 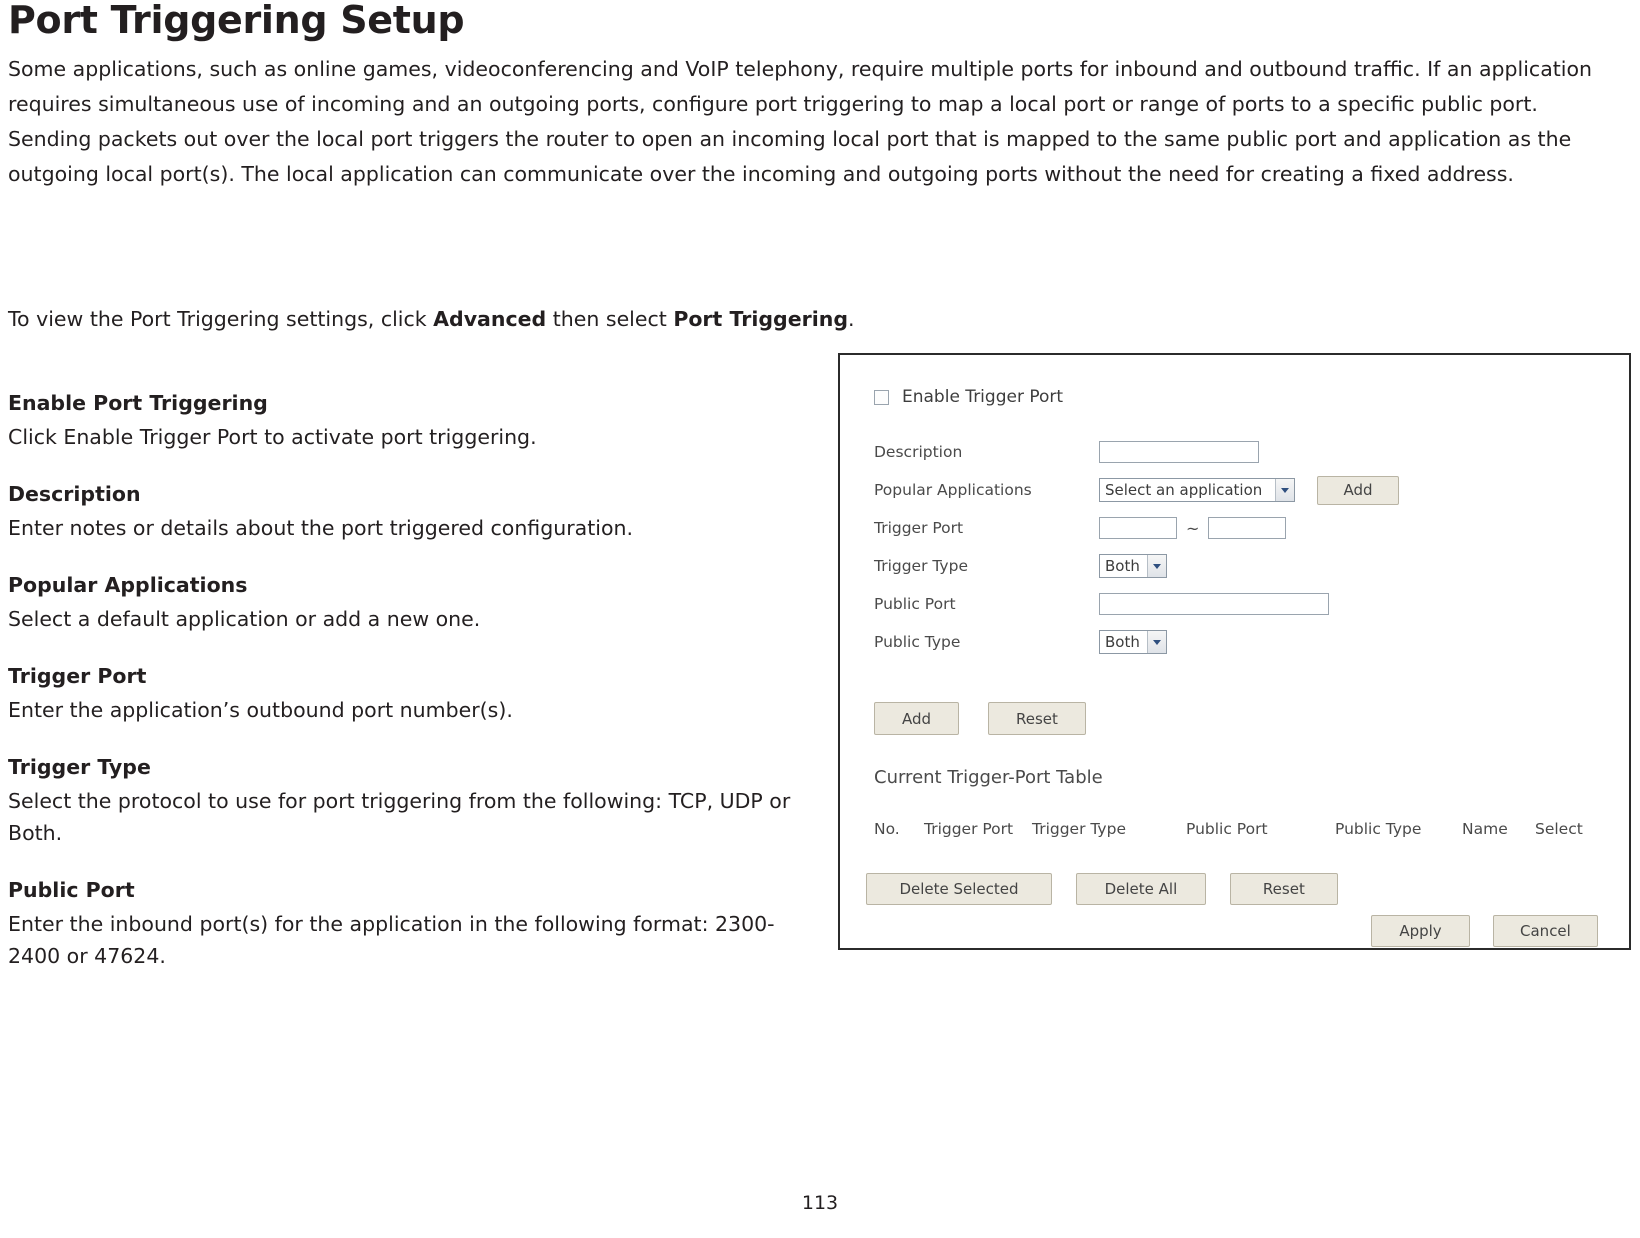 I want to click on add-application-button: Add, so click(x=1358, y=490).